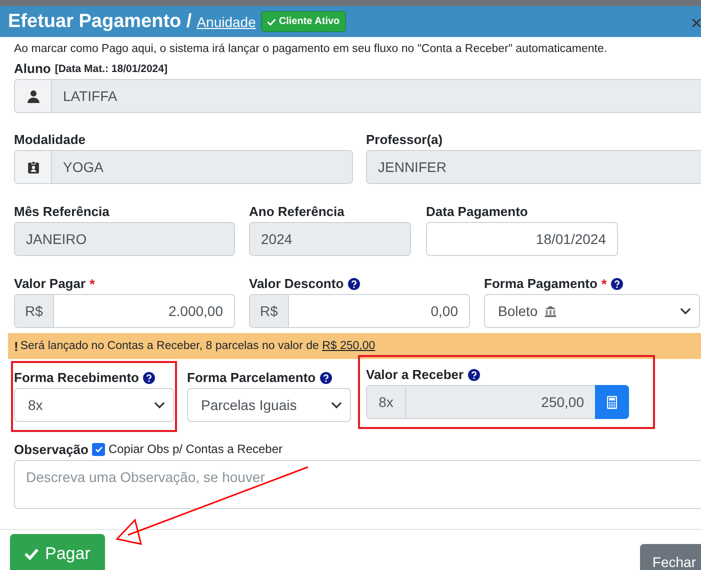 Image resolution: width=701 pixels, height=570 pixels. I want to click on warning-mark: !, so click(16, 346).